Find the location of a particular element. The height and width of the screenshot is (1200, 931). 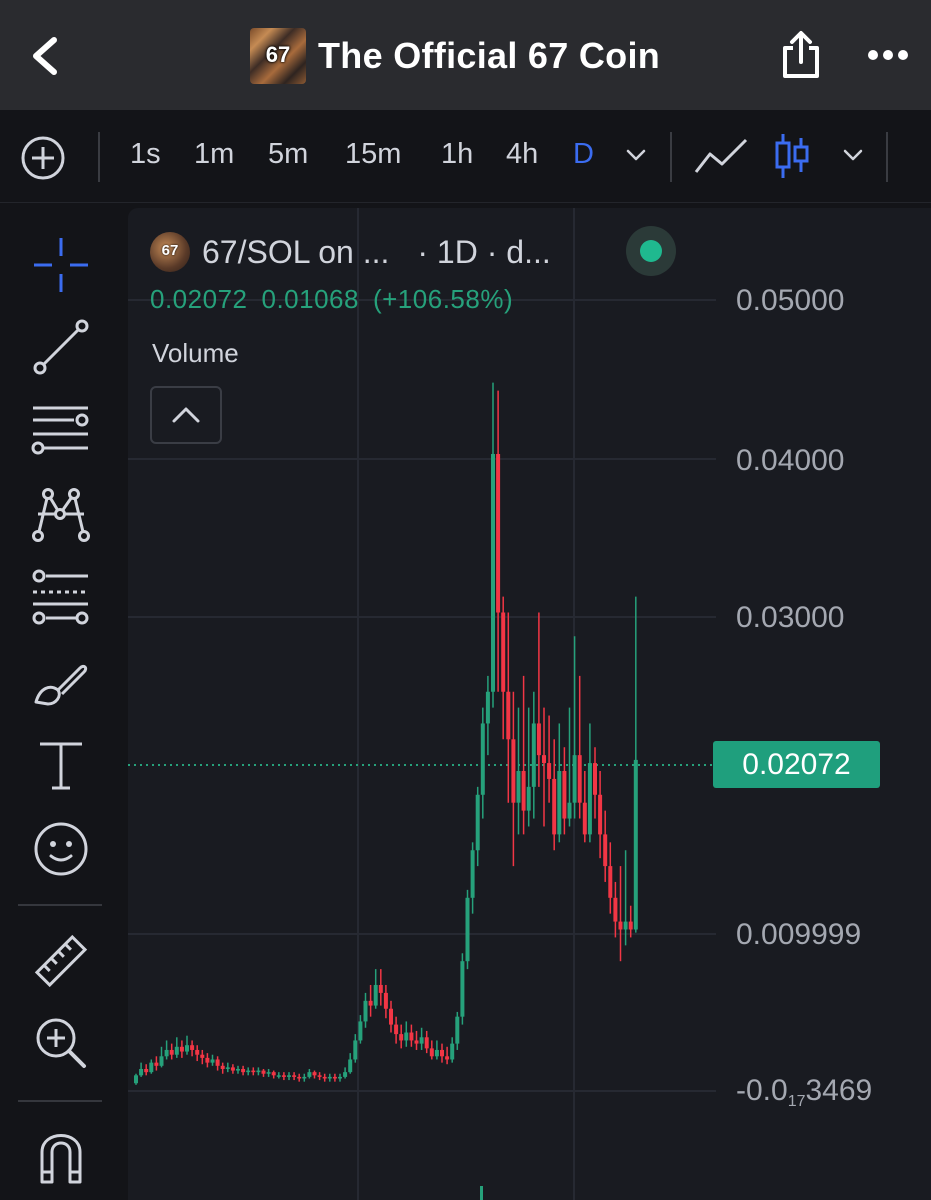

market-status is located at coordinates (651, 251).